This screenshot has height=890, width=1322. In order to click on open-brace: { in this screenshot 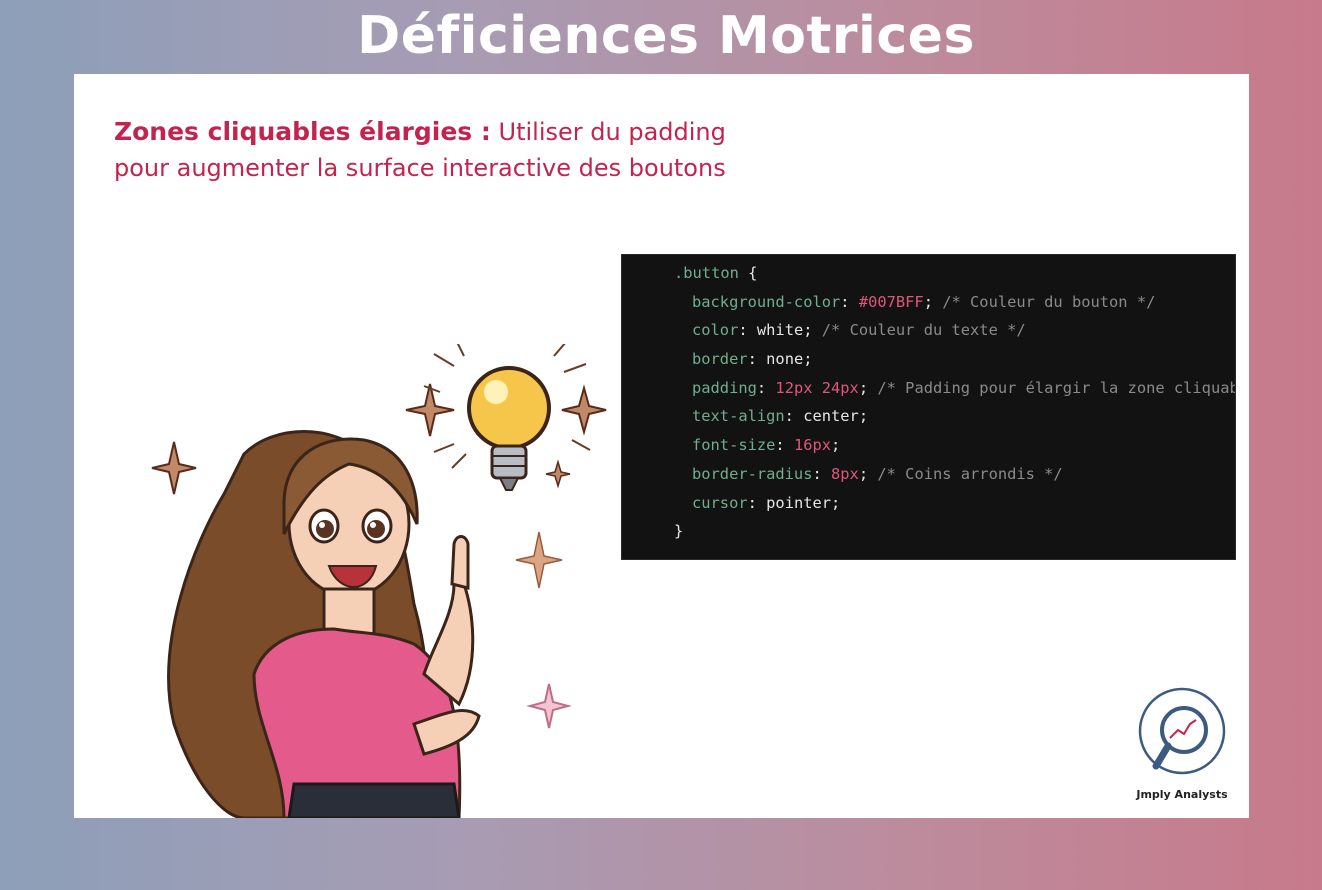, I will do `click(748, 273)`.